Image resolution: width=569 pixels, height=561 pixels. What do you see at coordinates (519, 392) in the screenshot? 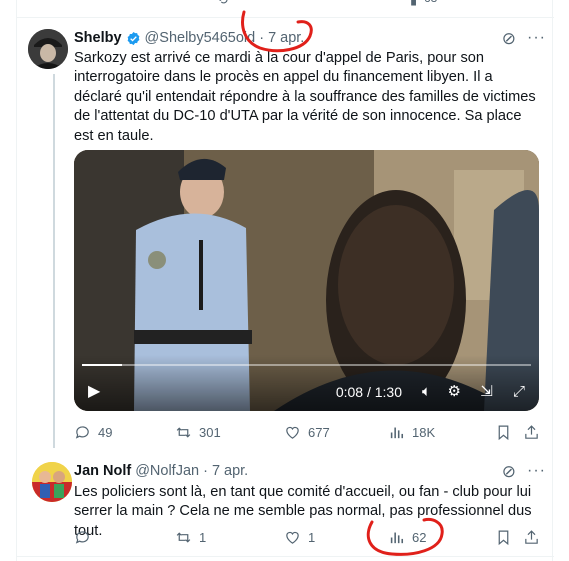
I see `fullscreen-icon: ⤢` at bounding box center [519, 392].